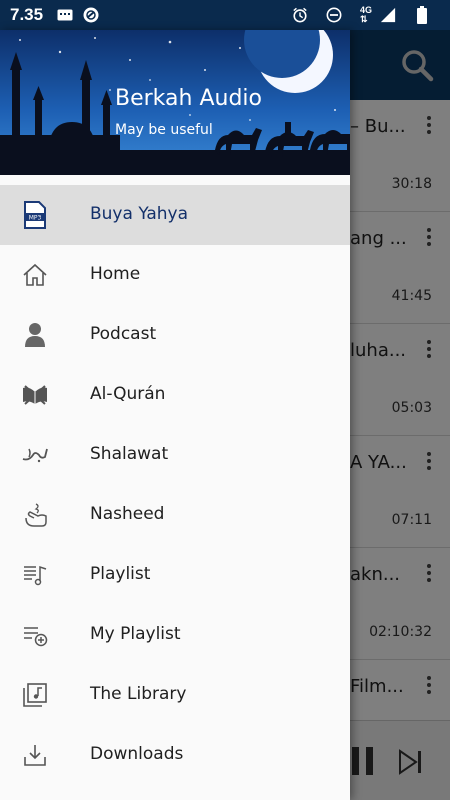 The width and height of the screenshot is (450, 800). I want to click on menu-item-label: Downloads, so click(137, 754).